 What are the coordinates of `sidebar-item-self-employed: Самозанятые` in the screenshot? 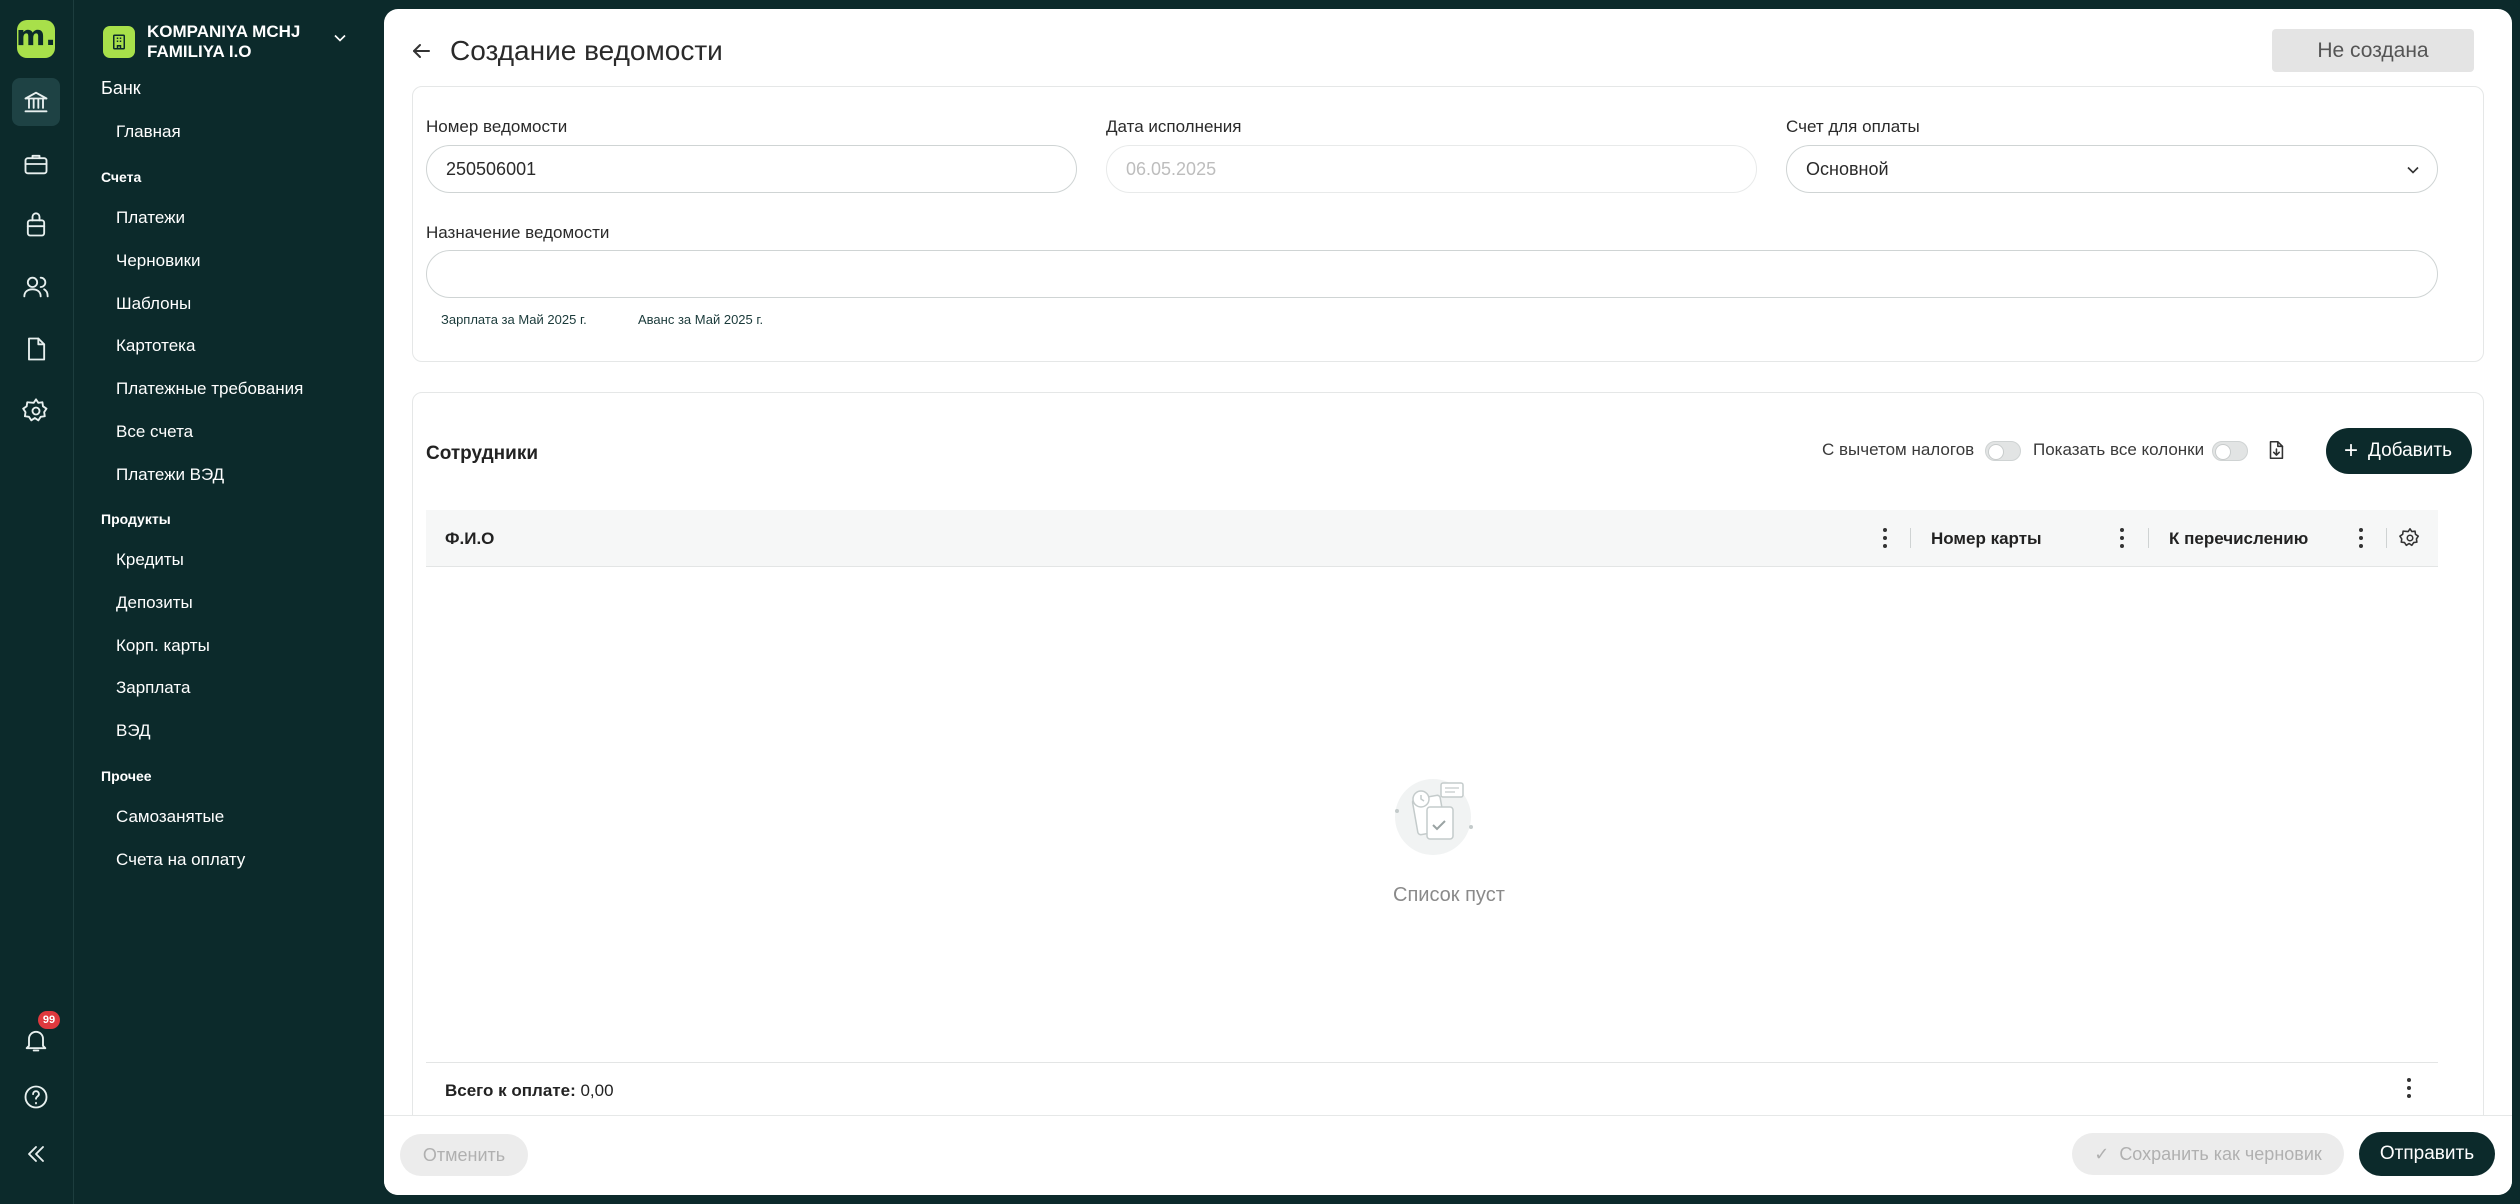 It's located at (170, 817).